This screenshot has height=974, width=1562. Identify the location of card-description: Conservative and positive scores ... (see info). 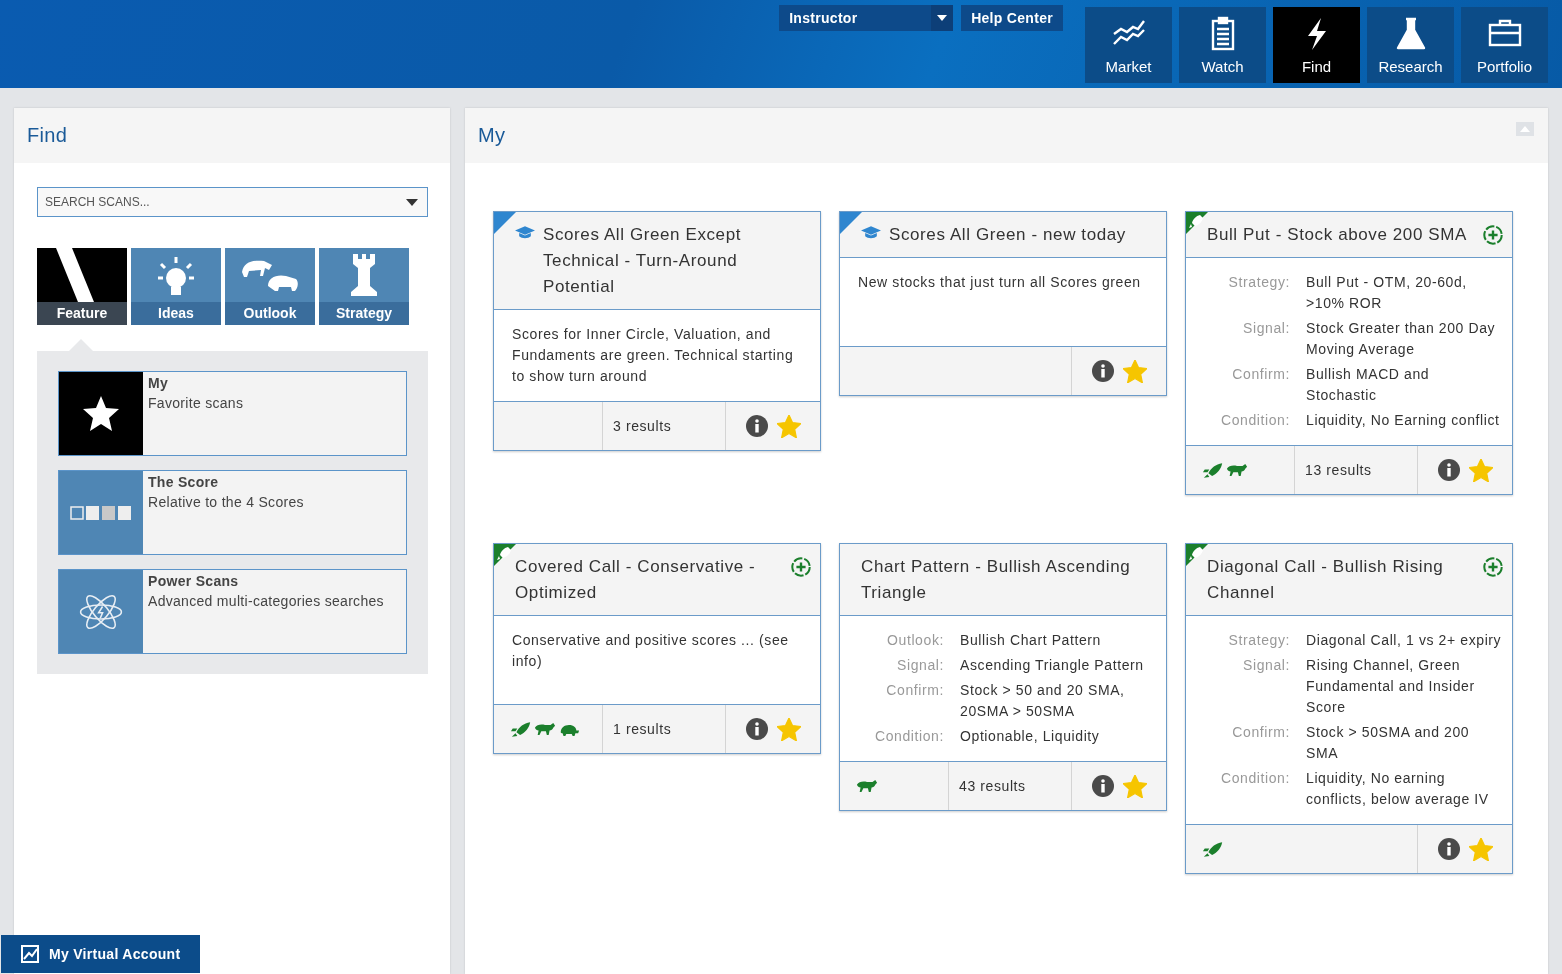
(651, 651).